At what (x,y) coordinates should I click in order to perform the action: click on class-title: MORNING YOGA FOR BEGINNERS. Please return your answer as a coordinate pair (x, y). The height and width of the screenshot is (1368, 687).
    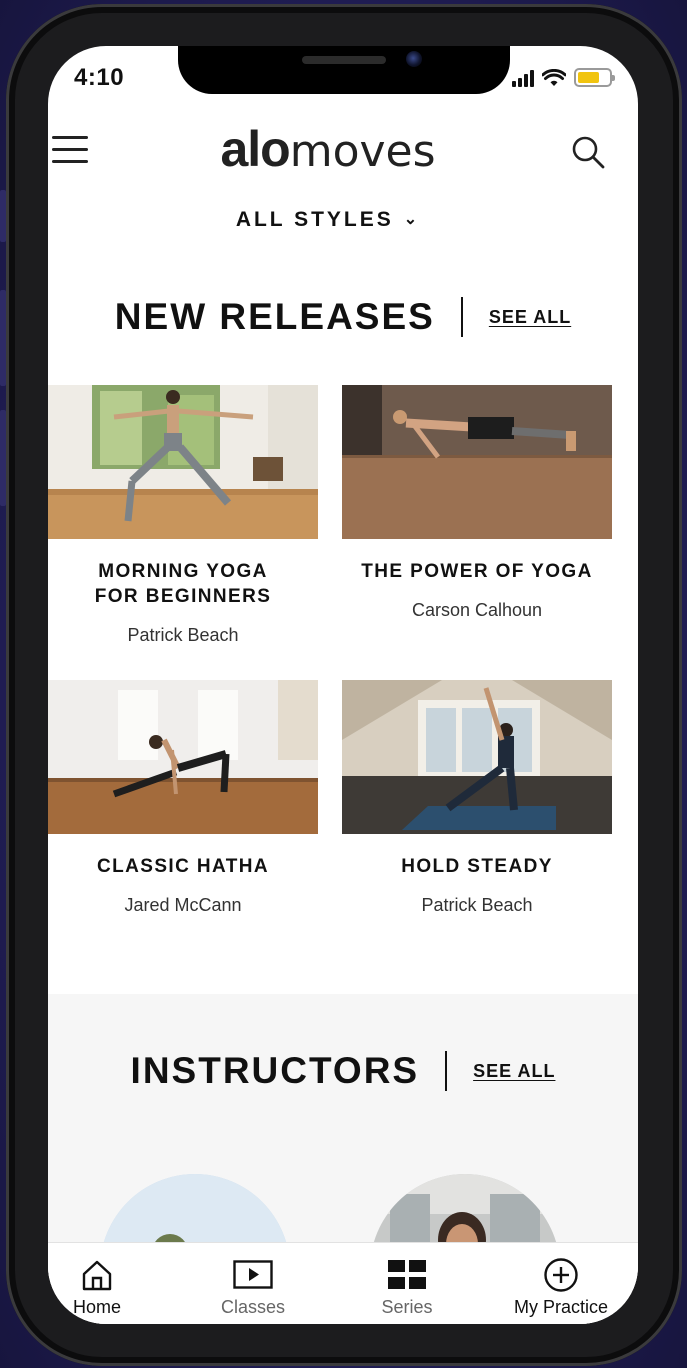
    Looking at the image, I should click on (183, 584).